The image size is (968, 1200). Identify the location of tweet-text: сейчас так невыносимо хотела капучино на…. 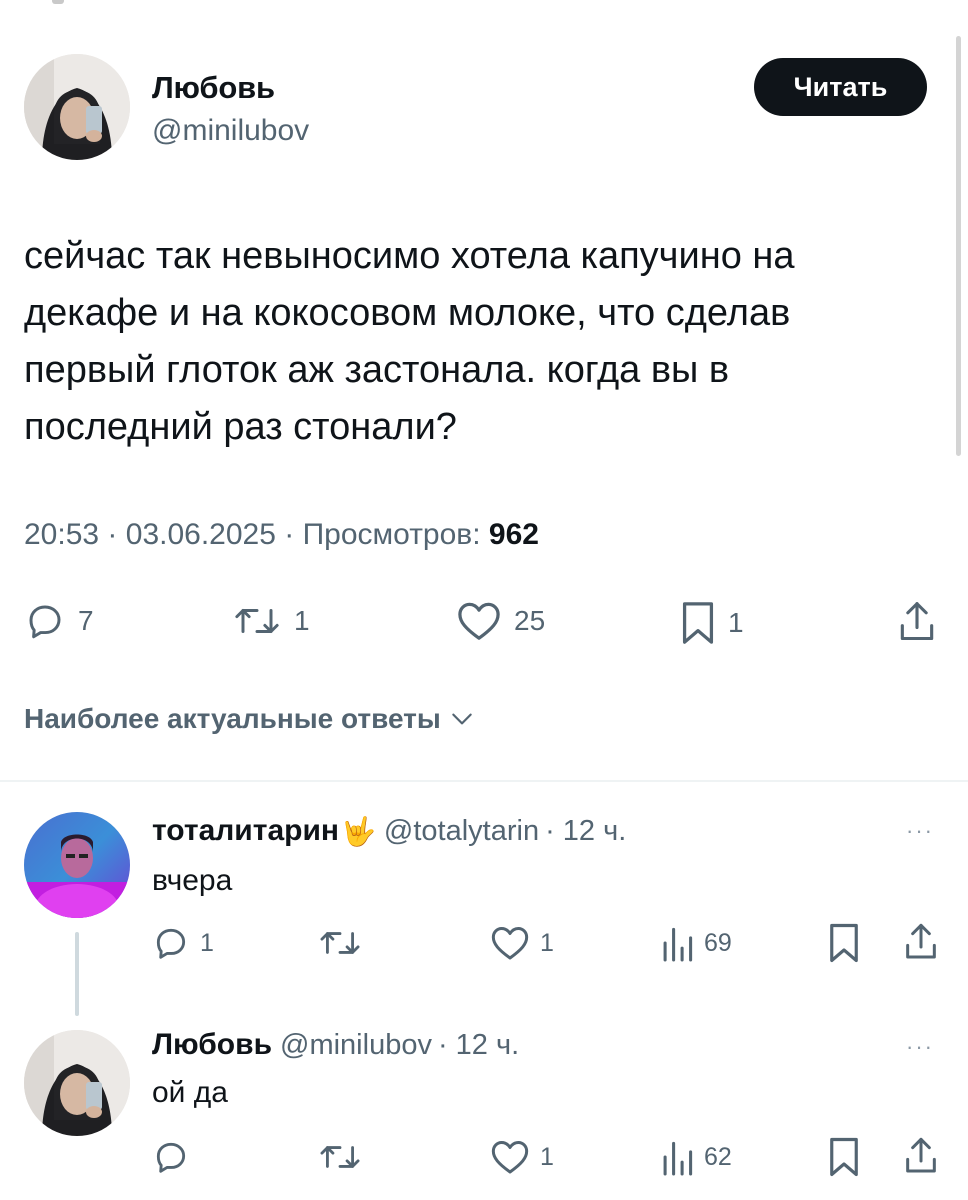
(409, 341).